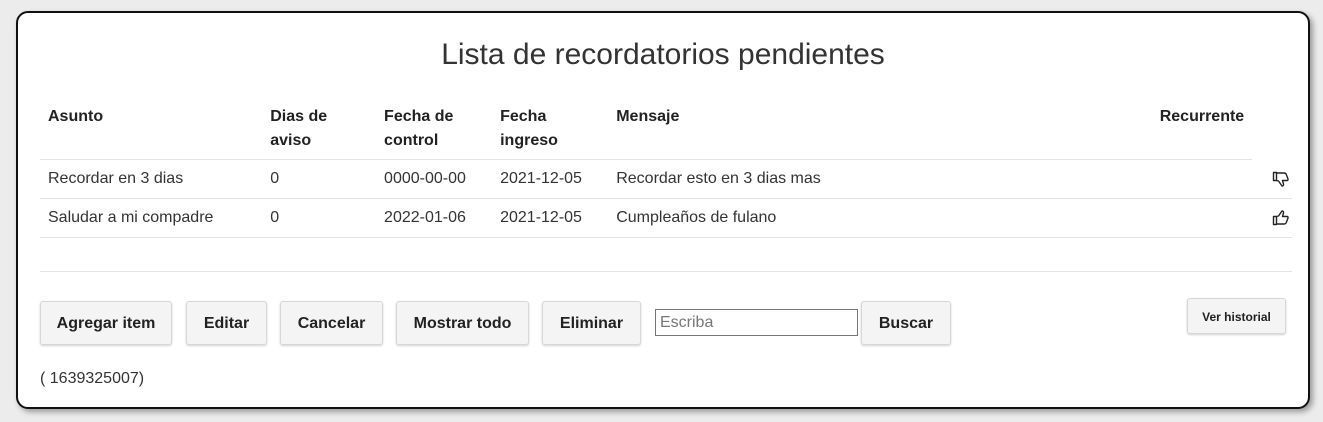  Describe the element at coordinates (151, 218) in the screenshot. I see `cell-asunto: Saludar a mi compadre` at that location.